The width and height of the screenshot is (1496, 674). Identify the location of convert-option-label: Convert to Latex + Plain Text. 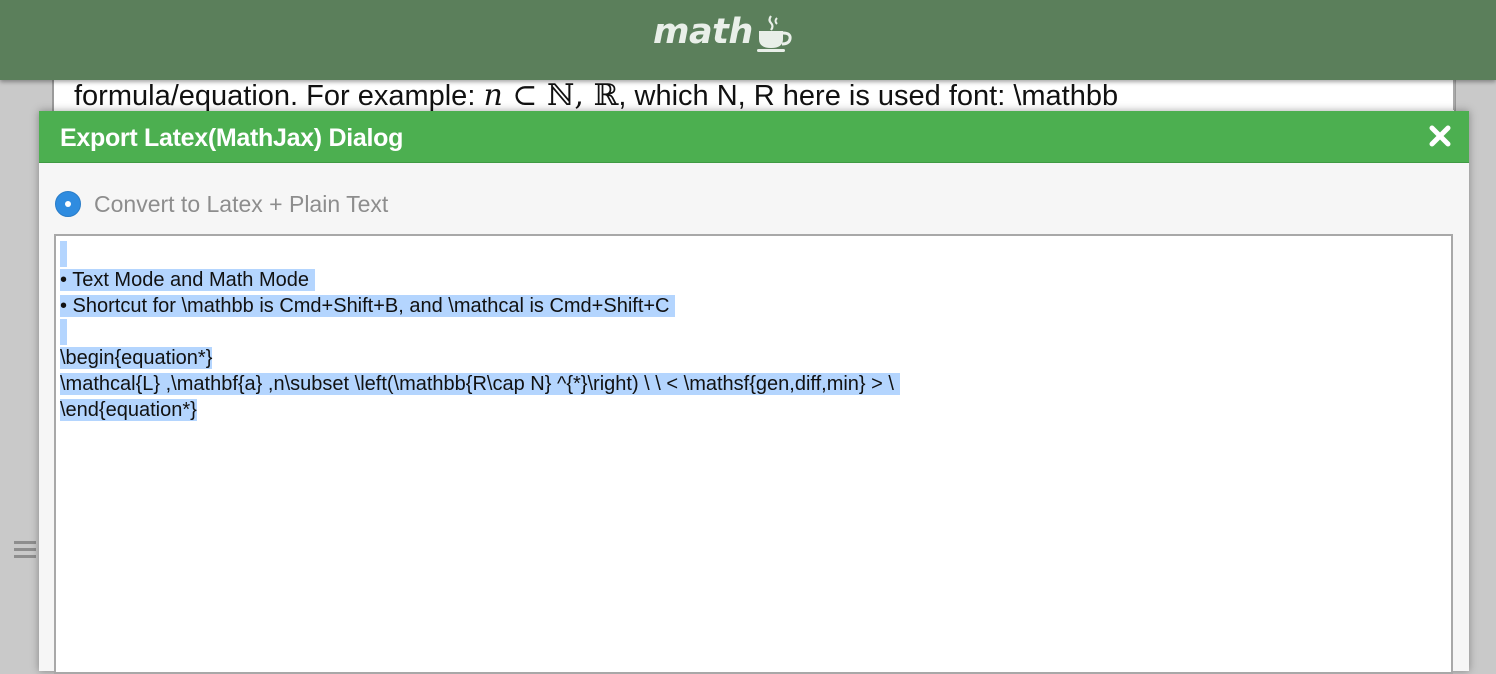
(241, 204).